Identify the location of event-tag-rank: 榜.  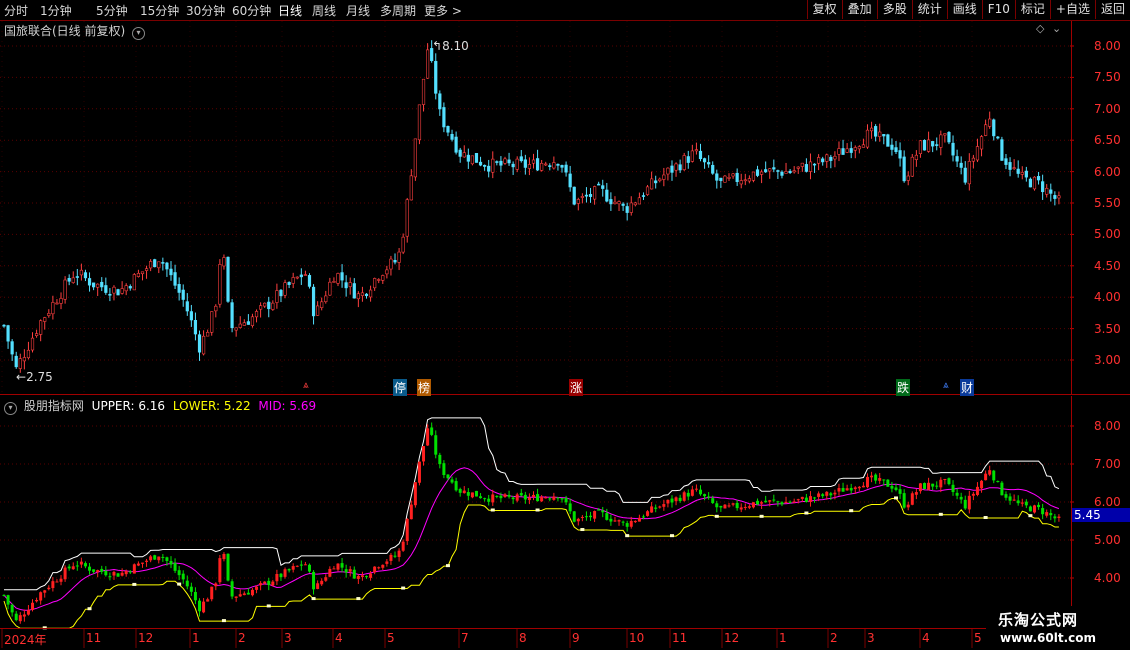
(424, 387).